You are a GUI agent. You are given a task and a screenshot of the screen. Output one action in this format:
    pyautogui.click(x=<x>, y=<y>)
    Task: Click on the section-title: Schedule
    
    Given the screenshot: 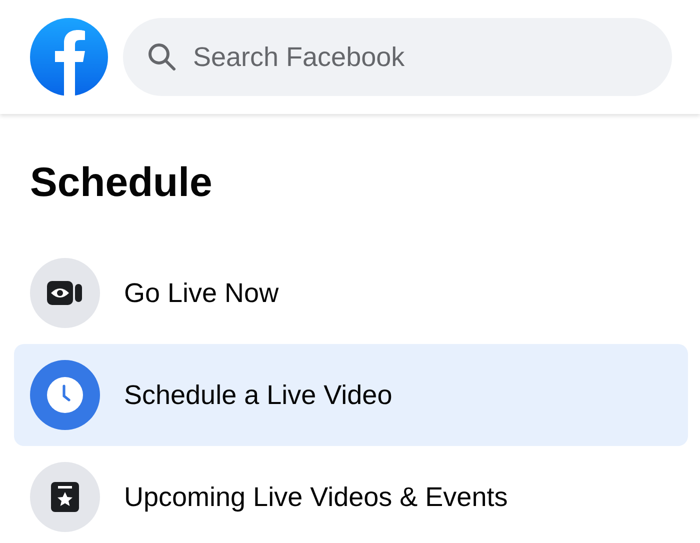 What is the action you would take?
    pyautogui.click(x=121, y=182)
    